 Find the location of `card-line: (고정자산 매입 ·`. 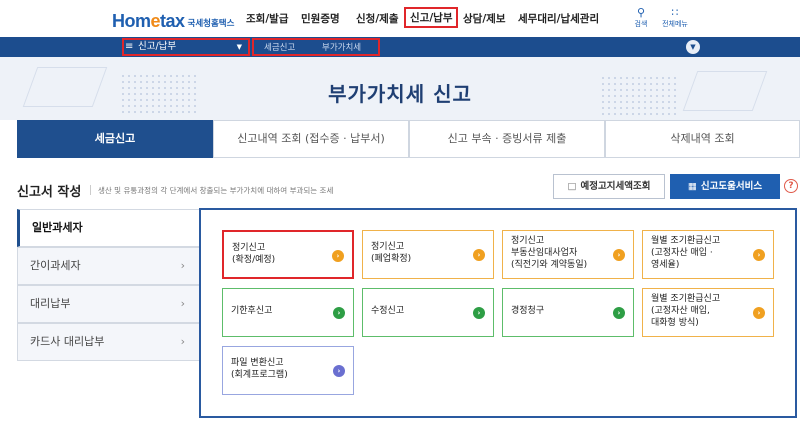

card-line: (고정자산 매입 · is located at coordinates (682, 253).